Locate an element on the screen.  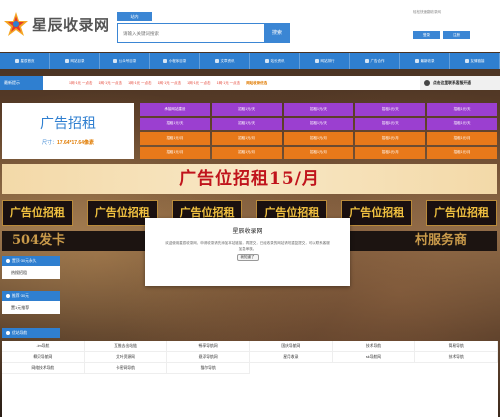
ad-grid-cell: 承接网站建设 is located at coordinates (175, 109).